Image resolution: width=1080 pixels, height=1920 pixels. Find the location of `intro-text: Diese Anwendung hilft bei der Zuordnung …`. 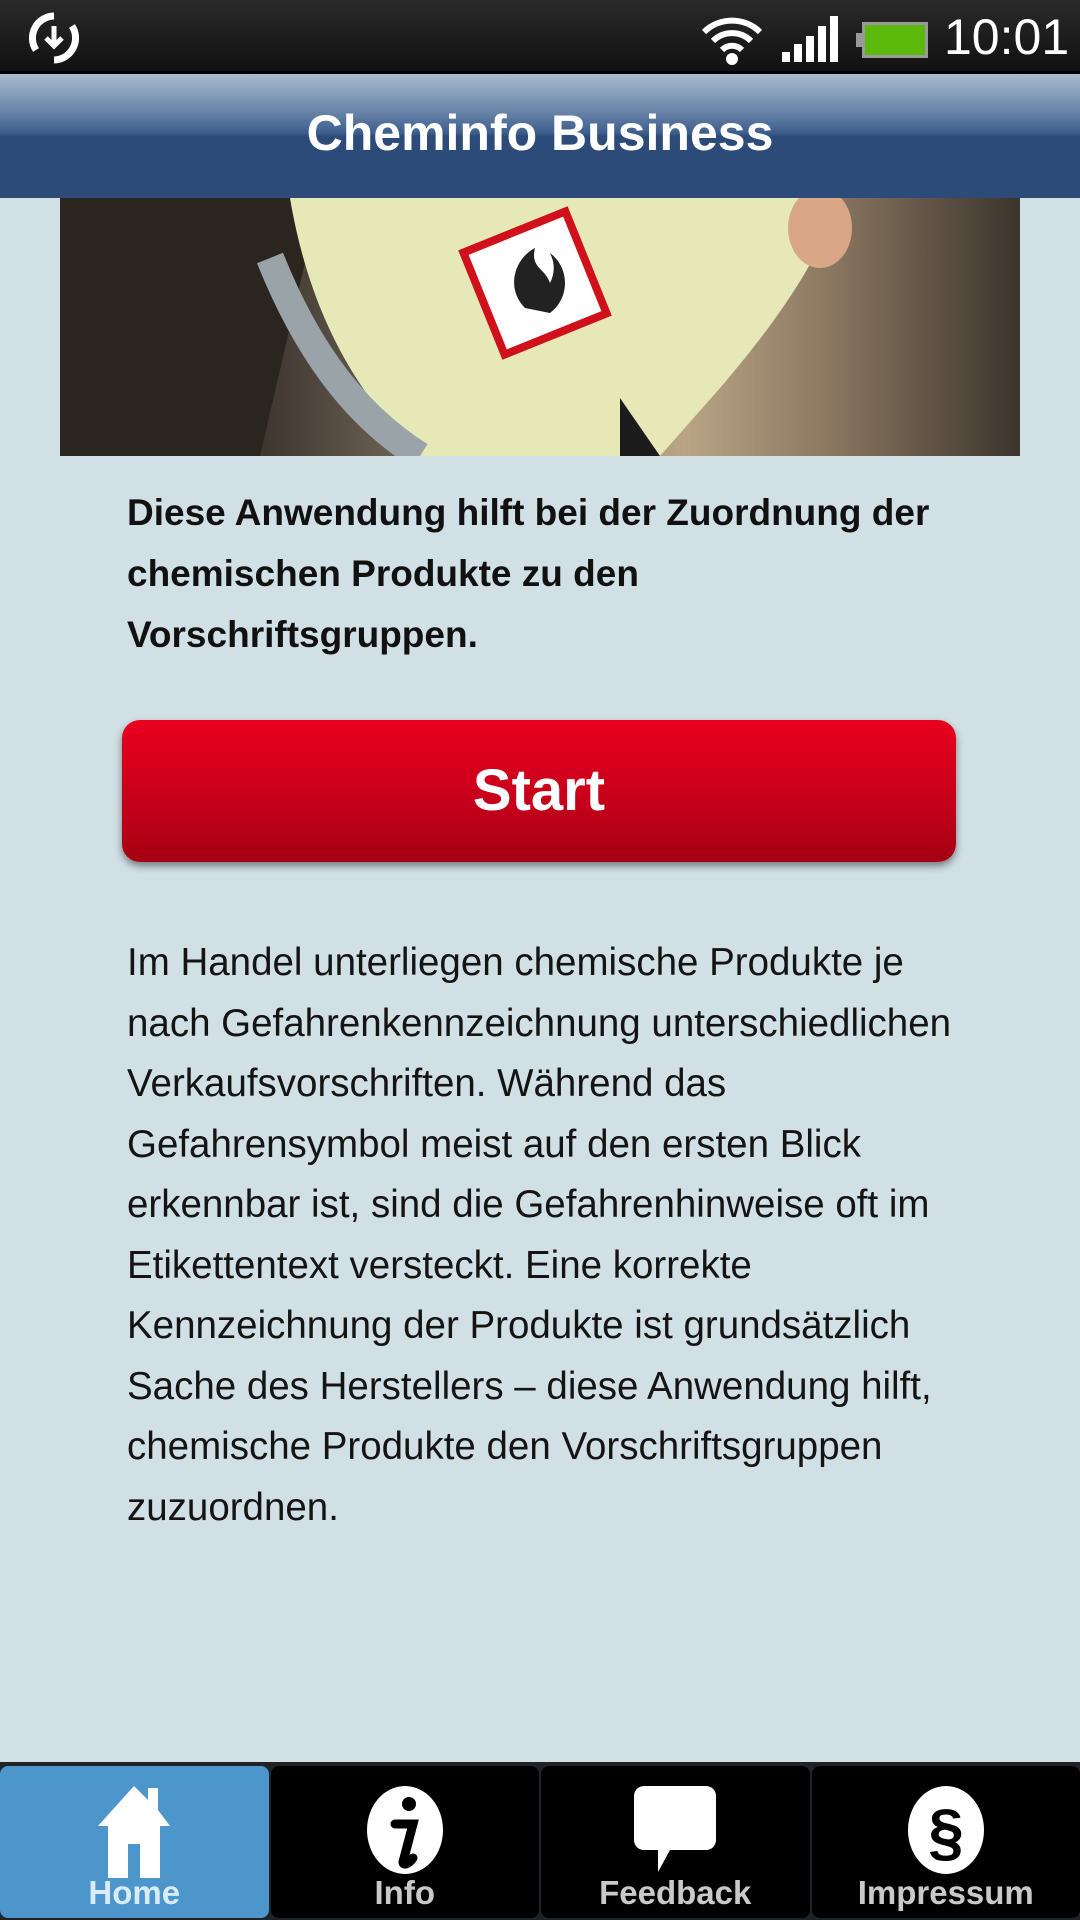

intro-text: Diese Anwendung hilft bei der Zuordnung … is located at coordinates (528, 573).